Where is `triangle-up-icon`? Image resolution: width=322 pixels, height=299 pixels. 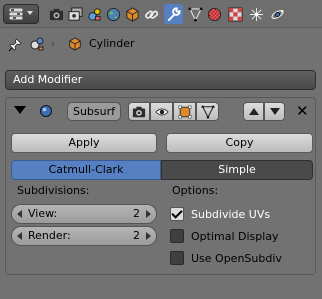
triangle-up-icon is located at coordinates (253, 111).